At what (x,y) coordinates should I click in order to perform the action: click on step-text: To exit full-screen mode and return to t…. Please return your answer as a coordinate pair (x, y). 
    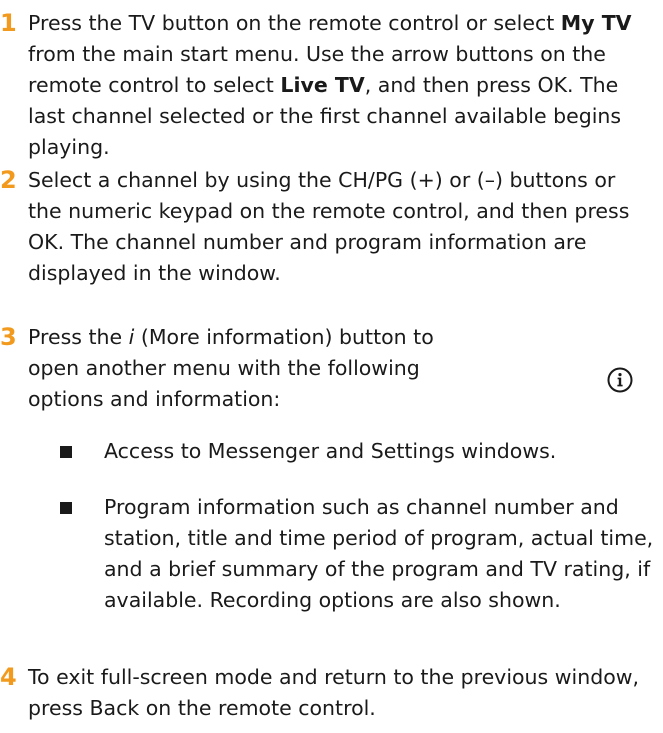
    Looking at the image, I should click on (338, 693).